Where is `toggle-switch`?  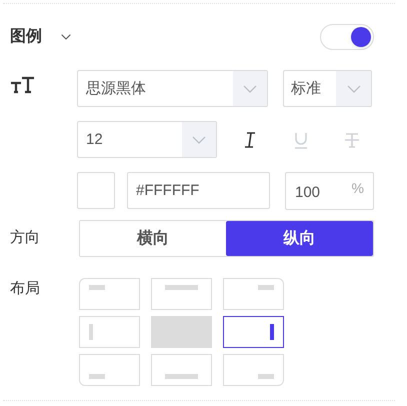
toggle-switch is located at coordinates (347, 37).